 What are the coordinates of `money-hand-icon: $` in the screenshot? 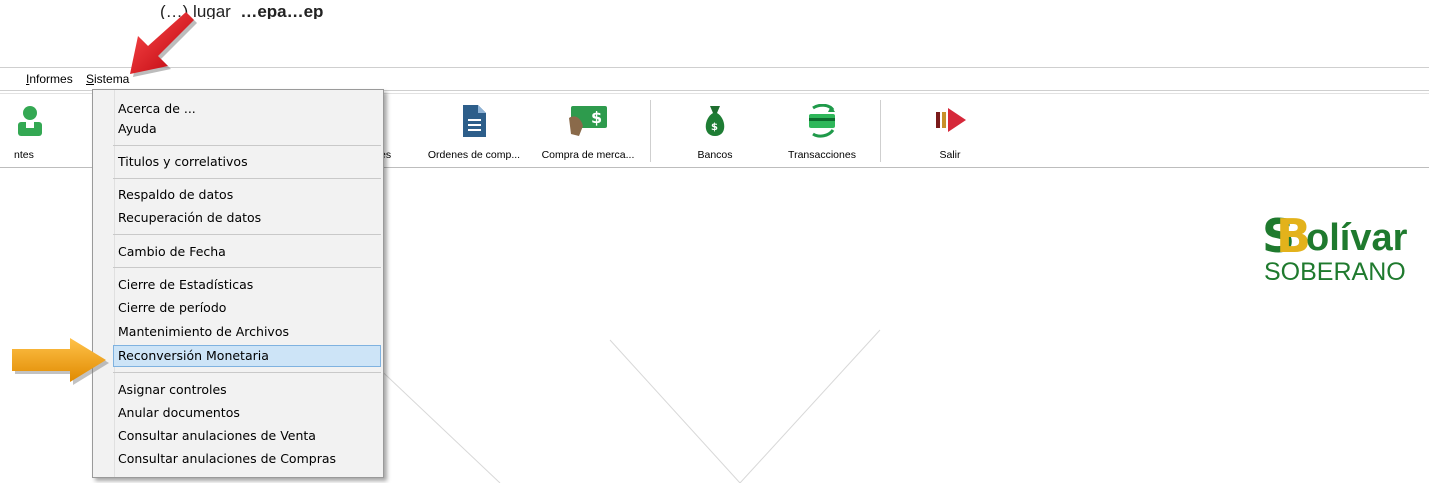 It's located at (588, 121).